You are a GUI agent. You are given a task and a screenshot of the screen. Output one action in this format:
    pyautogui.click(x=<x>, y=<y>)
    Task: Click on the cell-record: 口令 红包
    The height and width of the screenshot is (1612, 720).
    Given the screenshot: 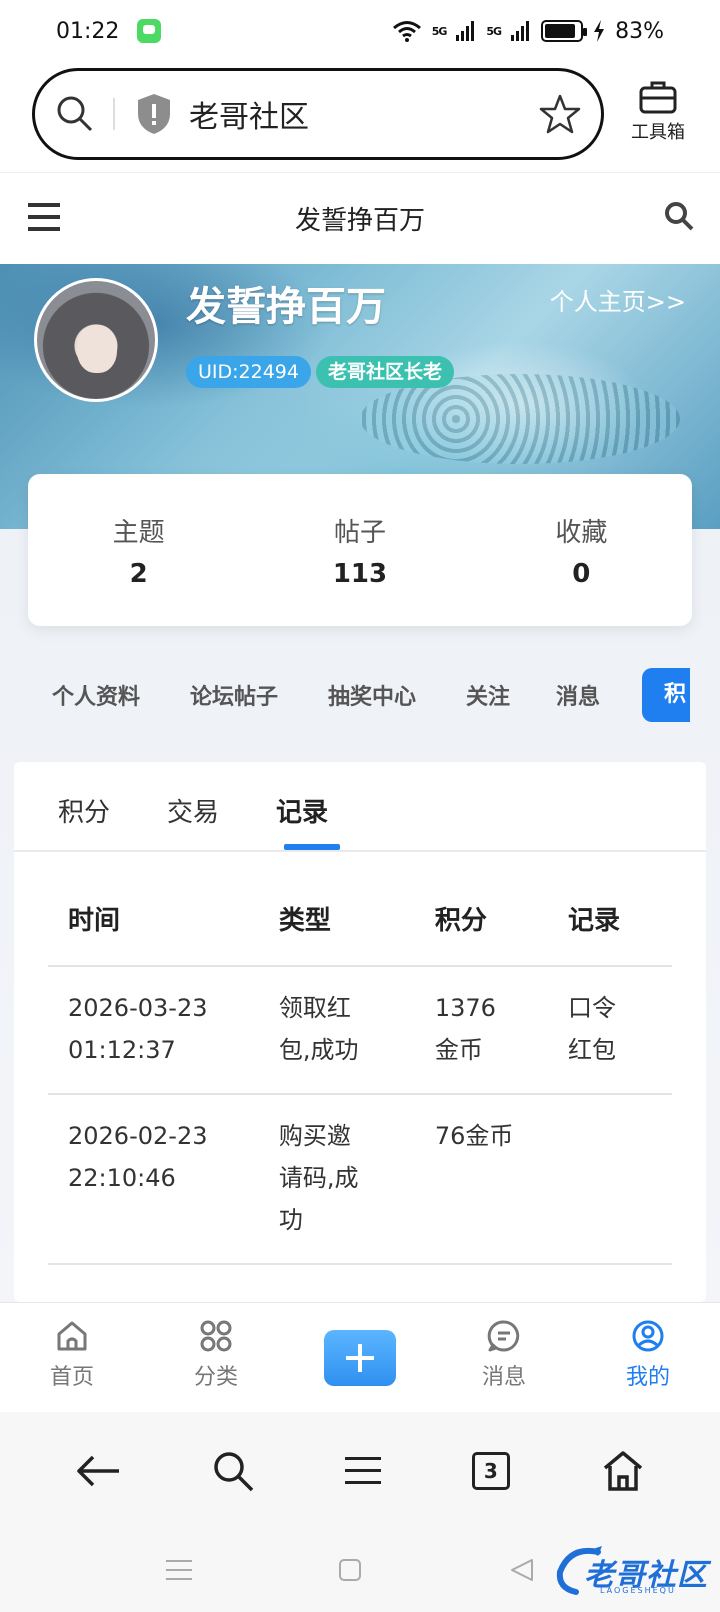 What is the action you would take?
    pyautogui.click(x=619, y=1030)
    